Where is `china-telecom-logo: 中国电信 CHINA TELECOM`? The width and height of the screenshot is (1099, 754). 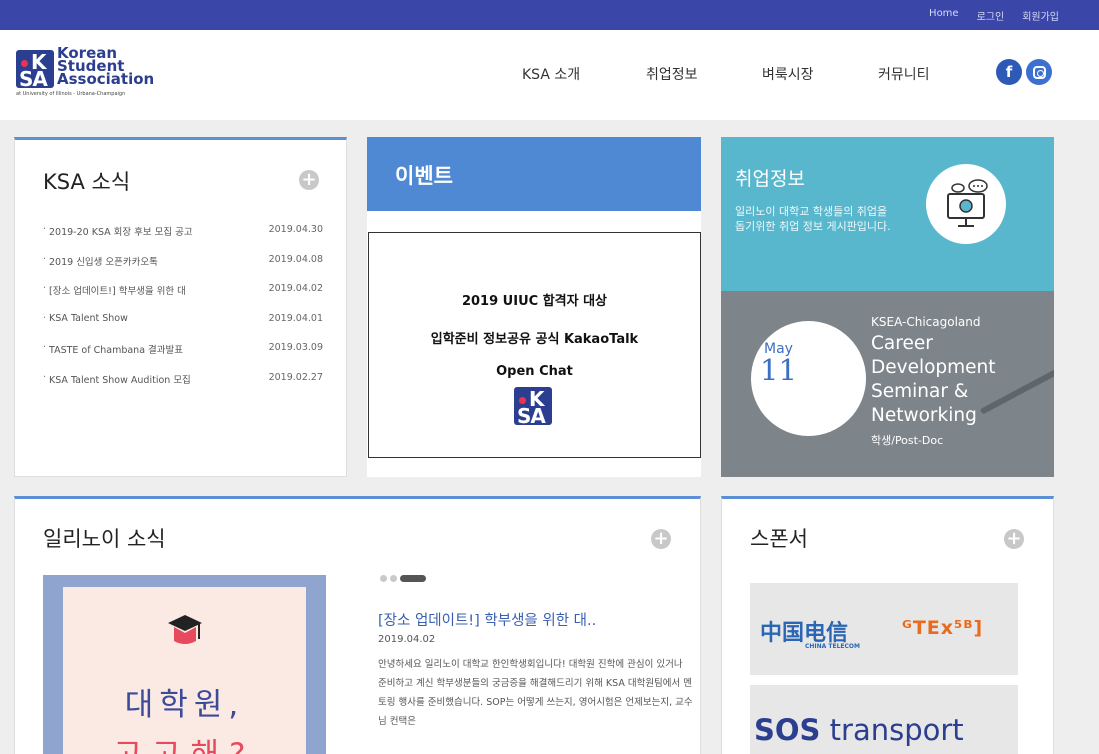 china-telecom-logo: 中国电信 CHINA TELECOM is located at coordinates (810, 632).